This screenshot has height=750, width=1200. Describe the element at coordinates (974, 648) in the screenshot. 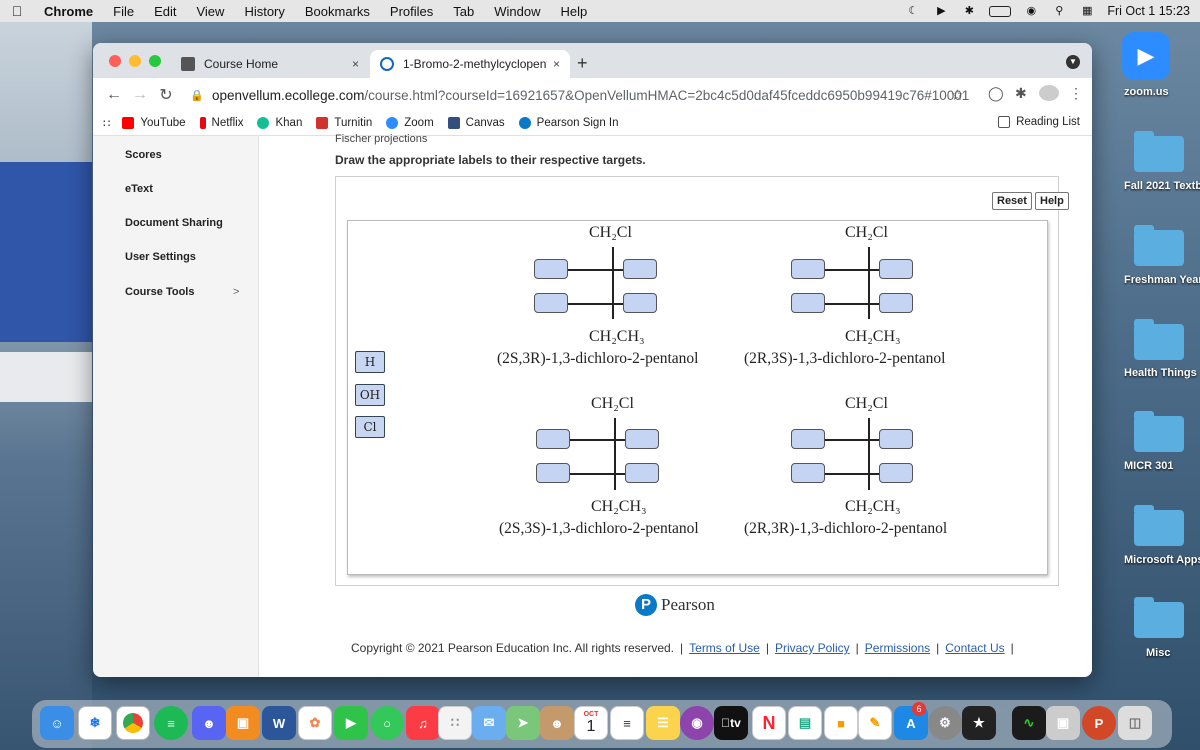

I see `contact-us-link: Contact Us` at that location.